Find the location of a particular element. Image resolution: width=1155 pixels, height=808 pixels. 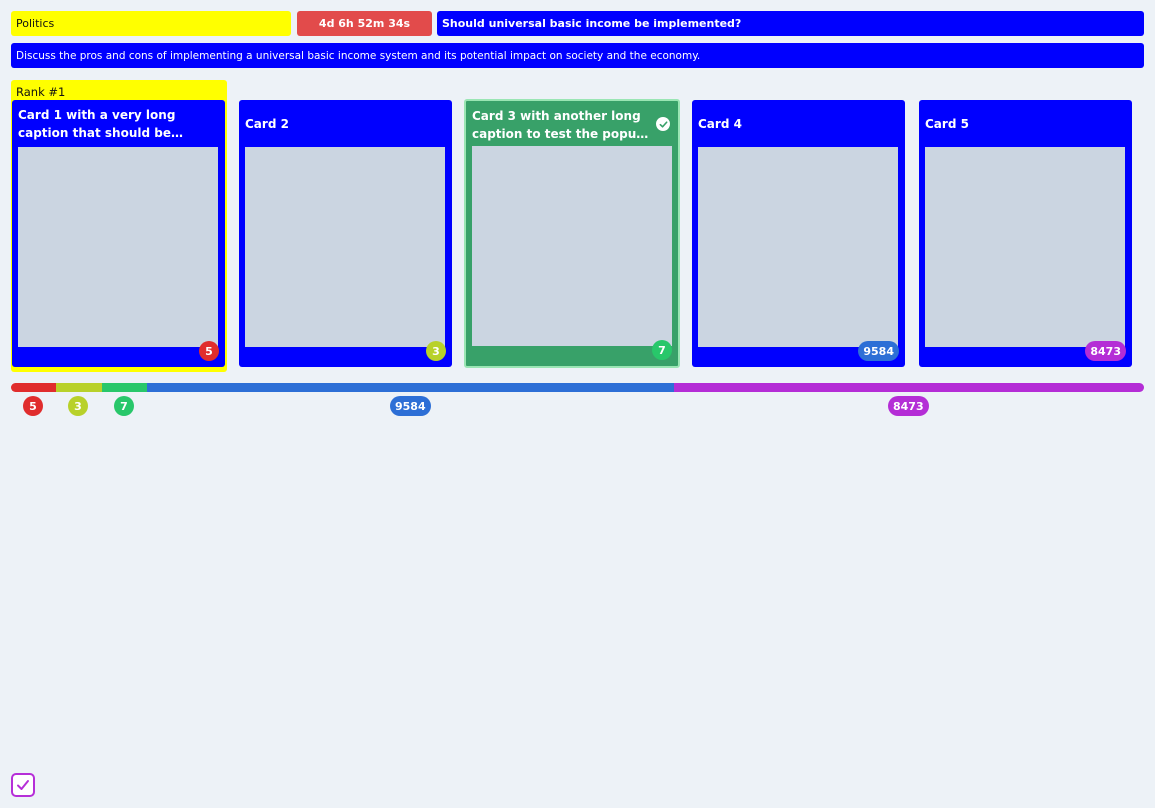

vote-count-badge: 9584 is located at coordinates (878, 351).